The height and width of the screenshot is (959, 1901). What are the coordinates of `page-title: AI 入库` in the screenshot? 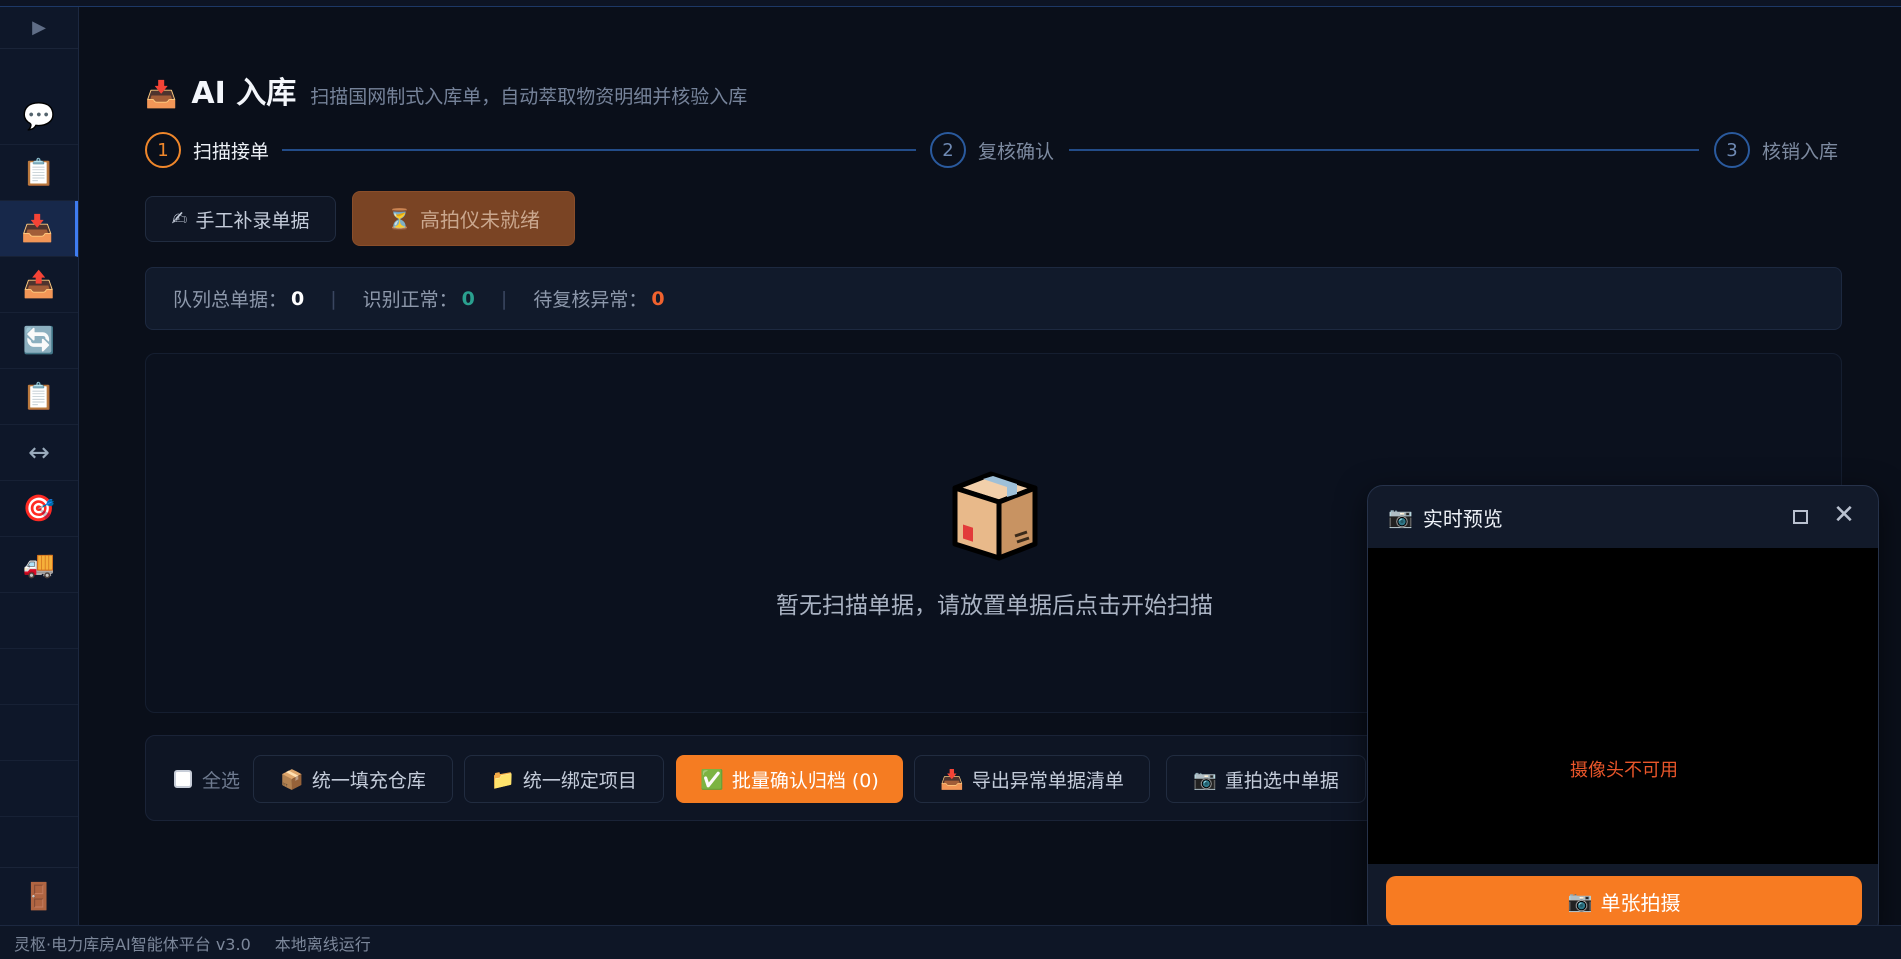 It's located at (244, 93).